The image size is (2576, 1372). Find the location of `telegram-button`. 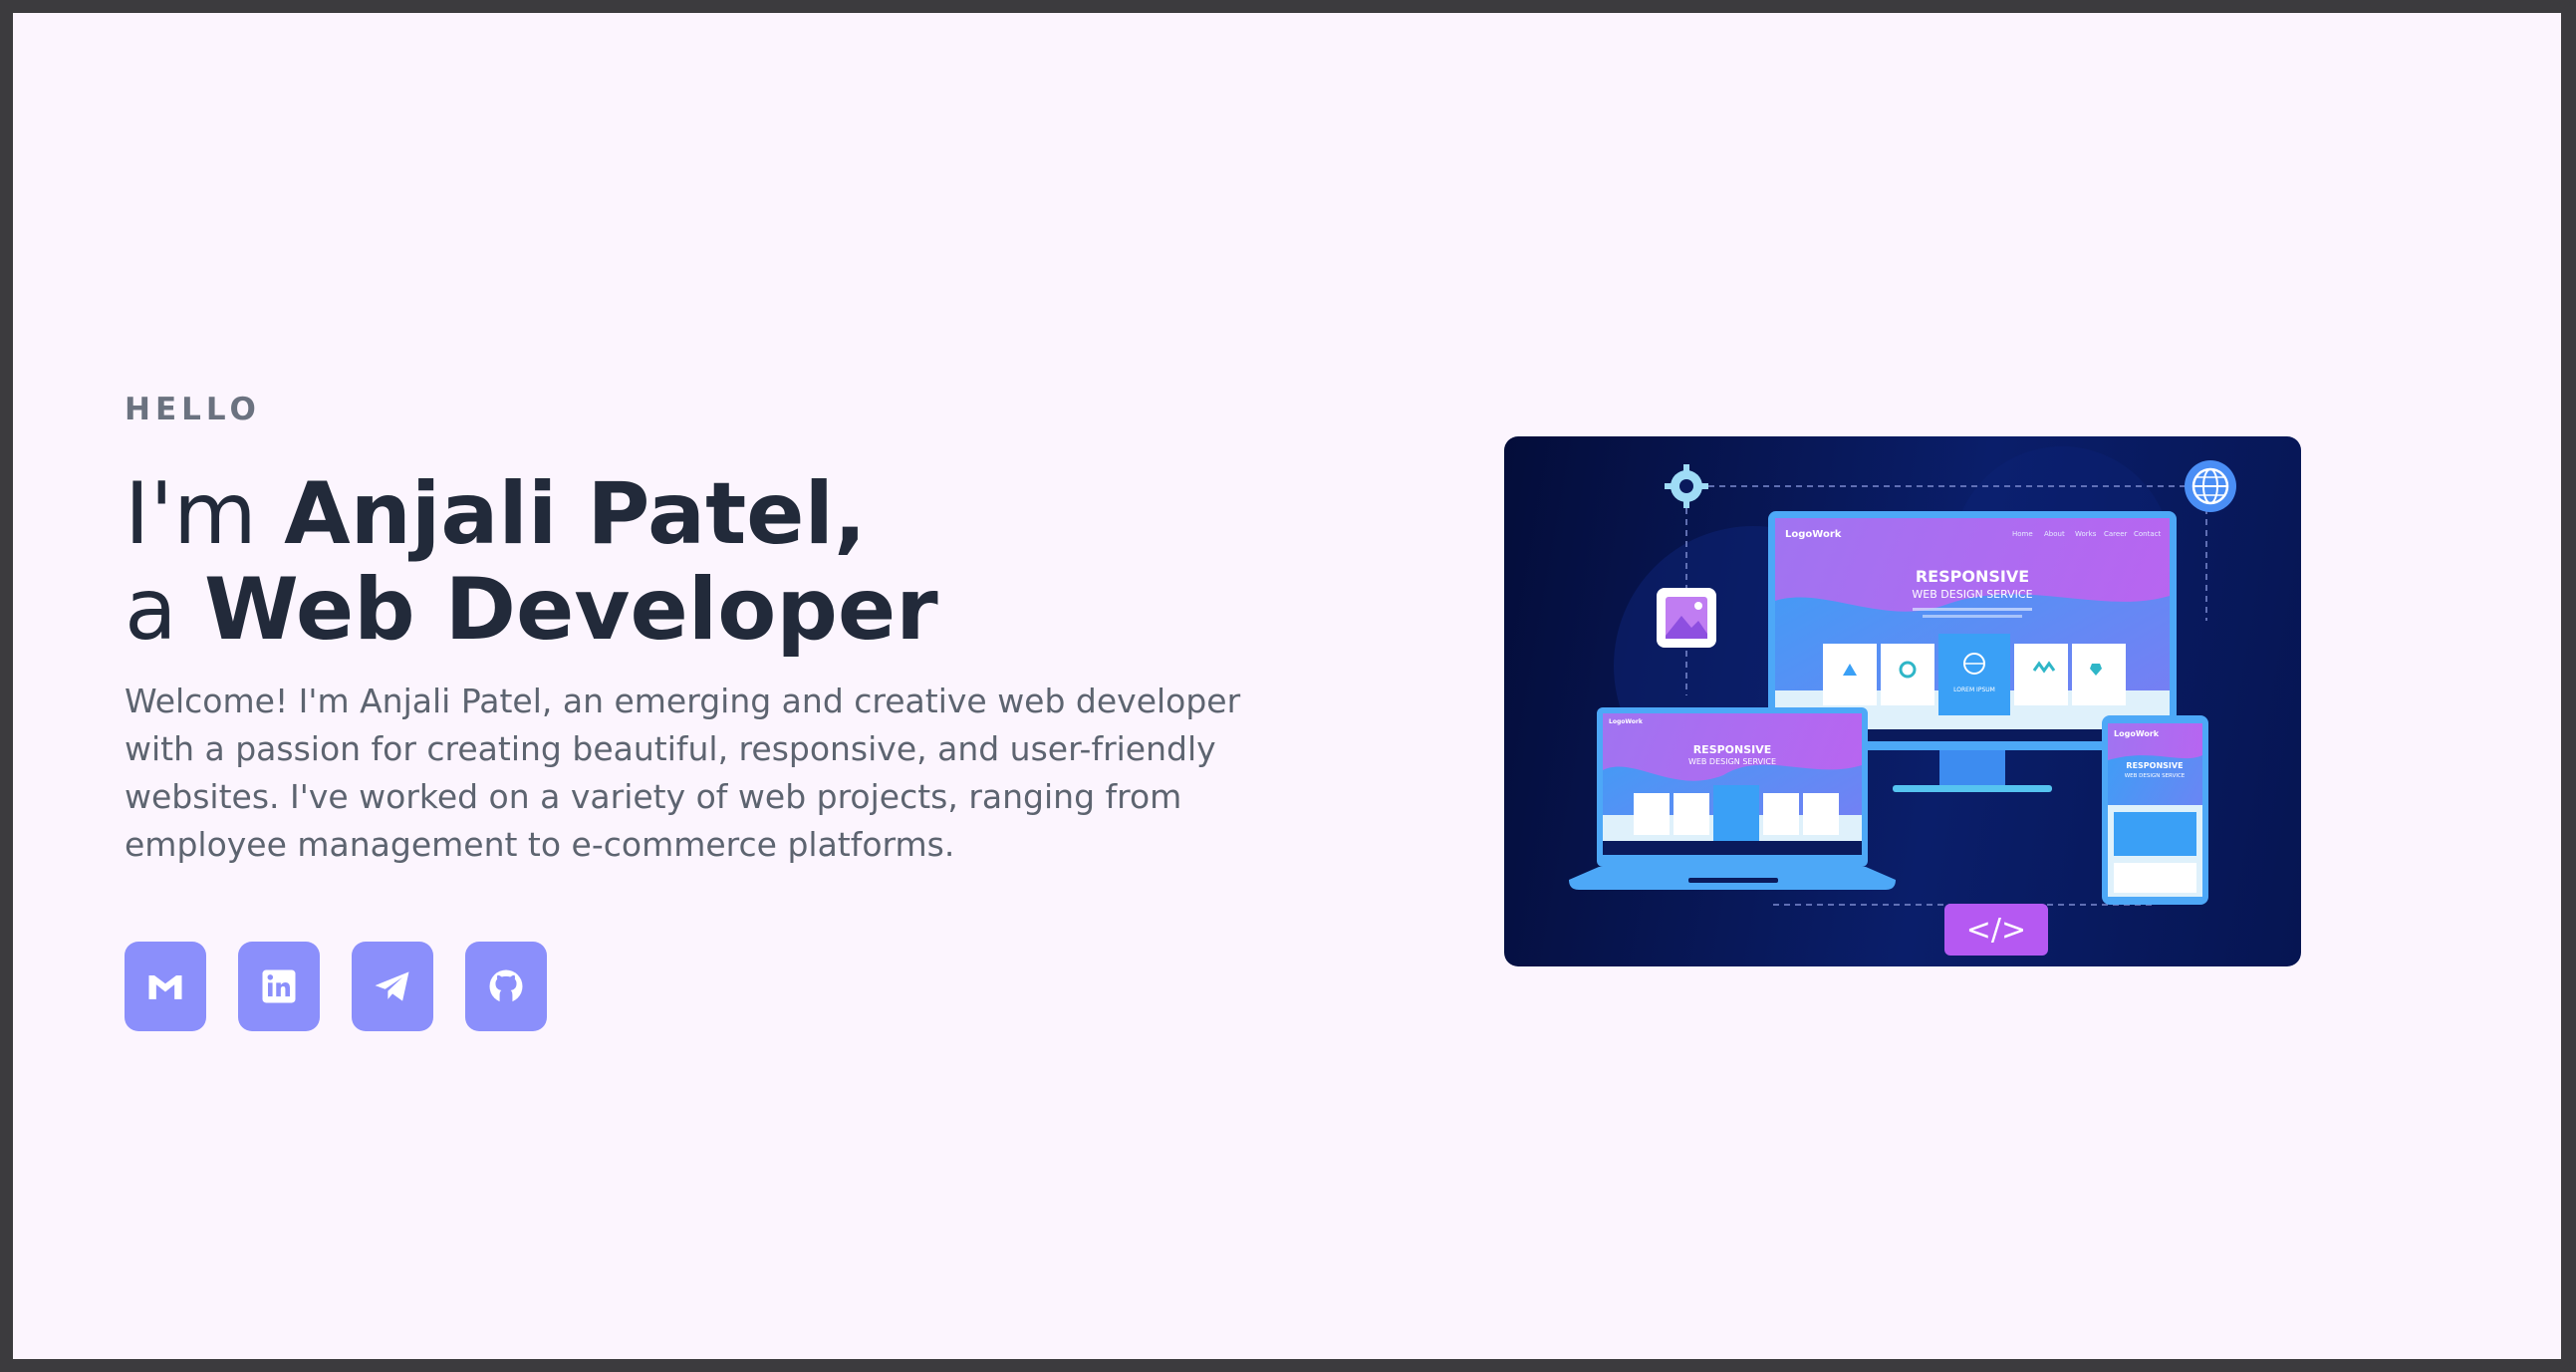

telegram-button is located at coordinates (392, 986).